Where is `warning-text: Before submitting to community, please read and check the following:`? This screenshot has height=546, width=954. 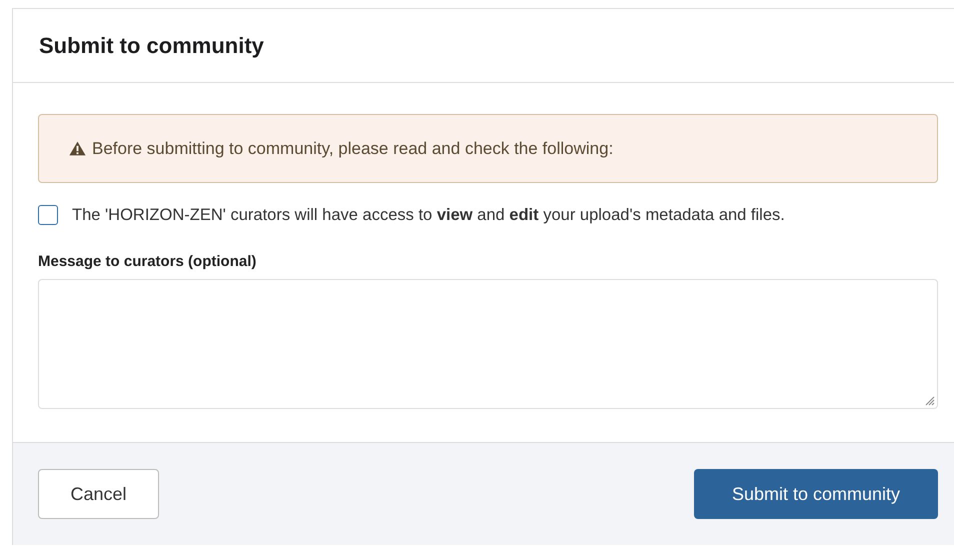 warning-text: Before submitting to community, please read and check the following: is located at coordinates (353, 148).